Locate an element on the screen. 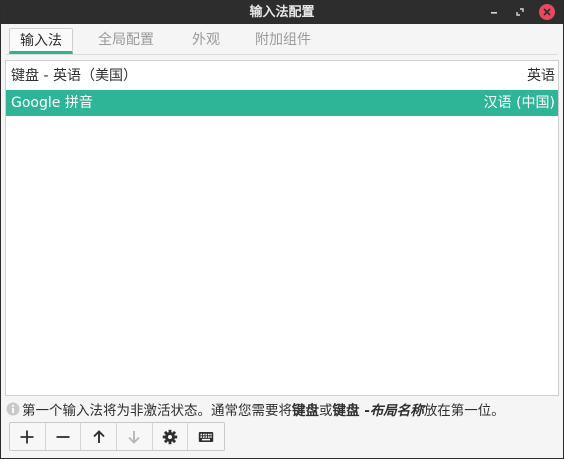 The image size is (564, 459). info-message: 第一个输入法将为非激活状态。通常您需要将 键盘或键盘 - 布局名称 放在第一位。 is located at coordinates (255, 409).